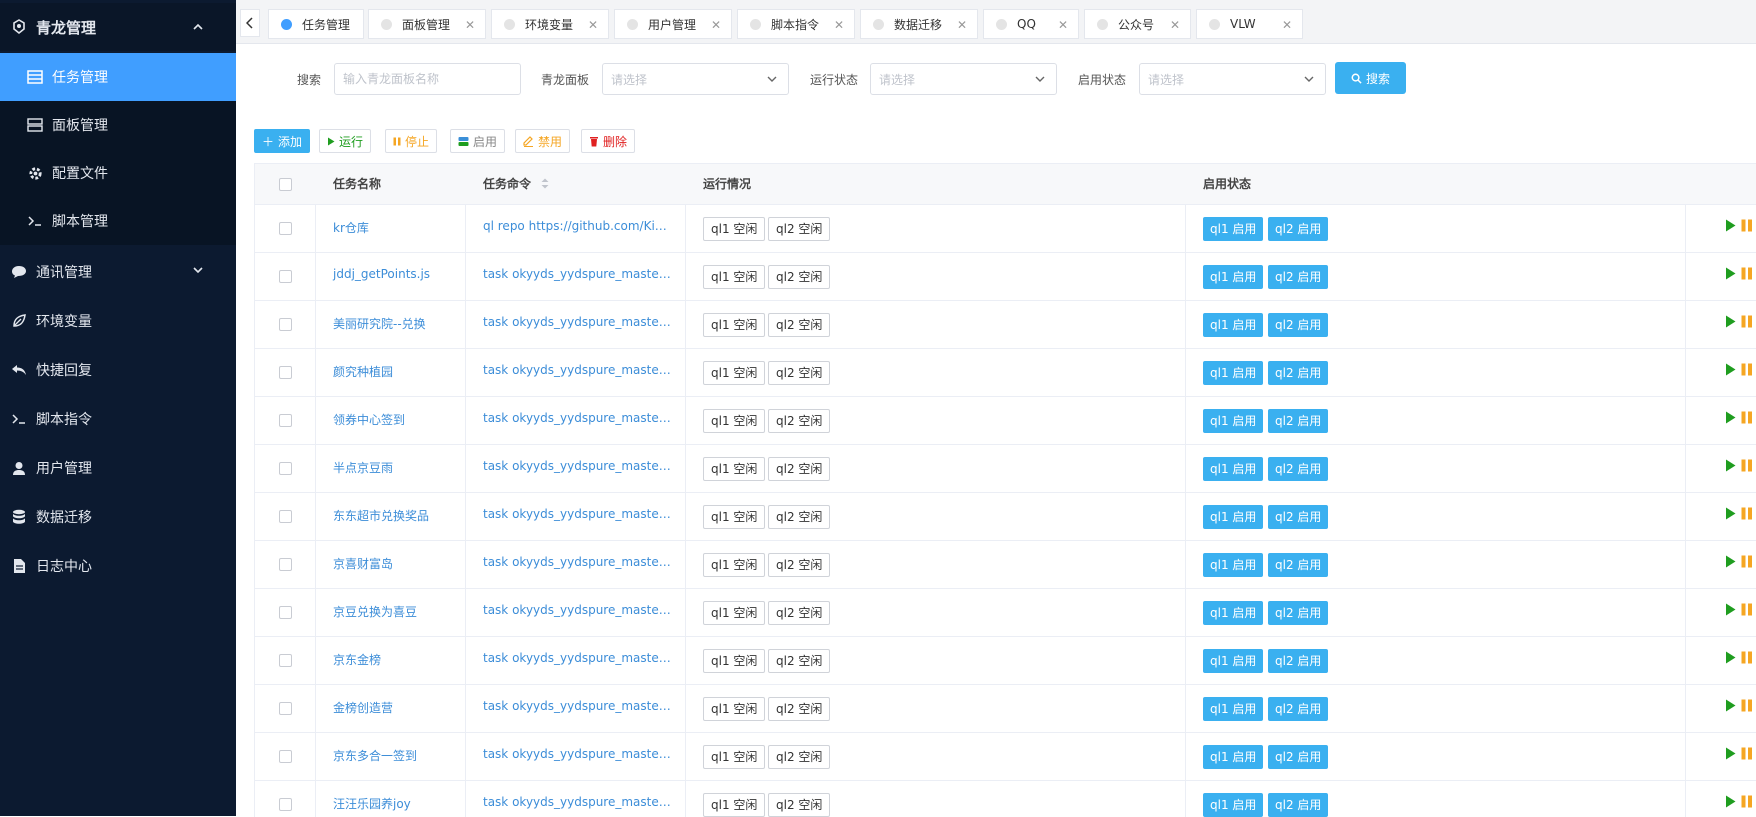 The image size is (1756, 817). What do you see at coordinates (695, 79) in the screenshot?
I see `panel-select: 请选择` at bounding box center [695, 79].